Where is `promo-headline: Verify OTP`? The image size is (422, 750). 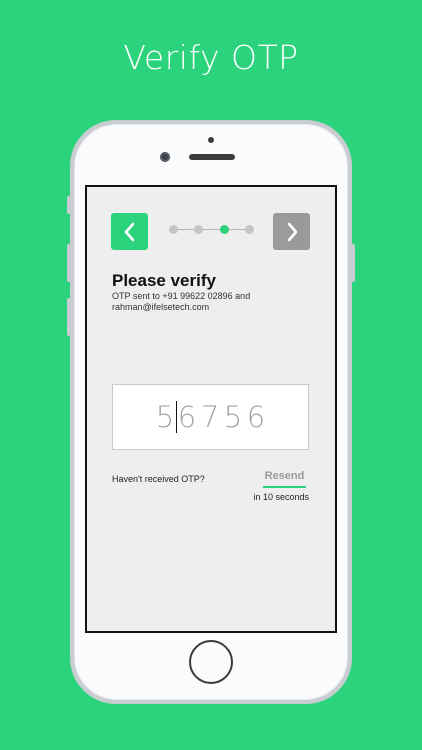
promo-headline: Verify OTP is located at coordinates (211, 57).